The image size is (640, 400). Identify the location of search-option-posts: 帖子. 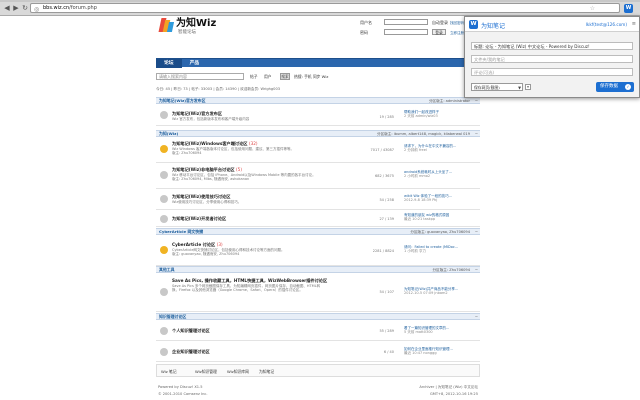
(254, 77).